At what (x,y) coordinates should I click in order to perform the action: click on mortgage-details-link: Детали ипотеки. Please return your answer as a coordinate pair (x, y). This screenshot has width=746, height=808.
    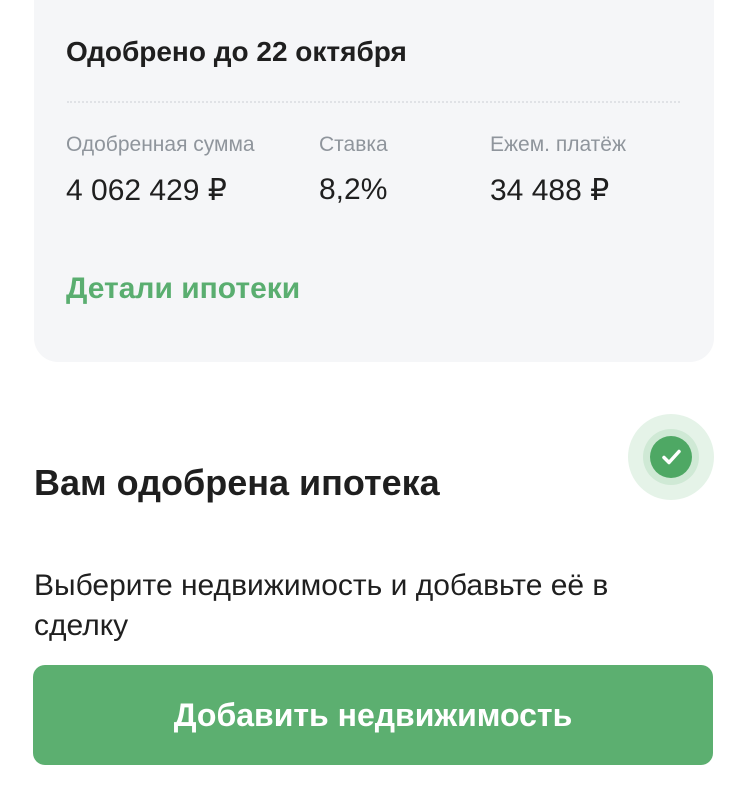
    Looking at the image, I should click on (183, 289).